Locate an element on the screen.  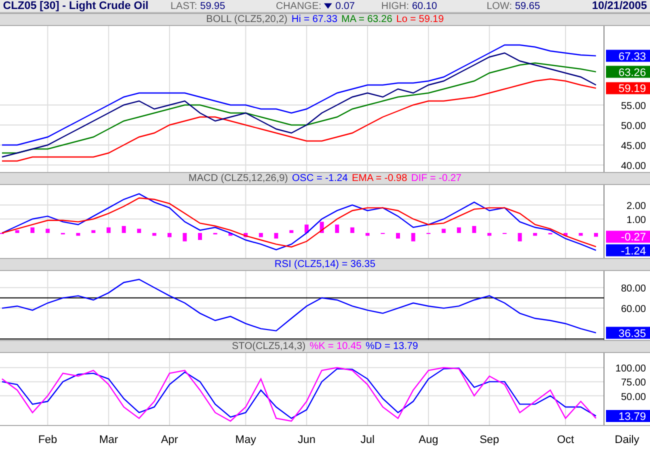
value-badge: 13.79 is located at coordinates (628, 416).